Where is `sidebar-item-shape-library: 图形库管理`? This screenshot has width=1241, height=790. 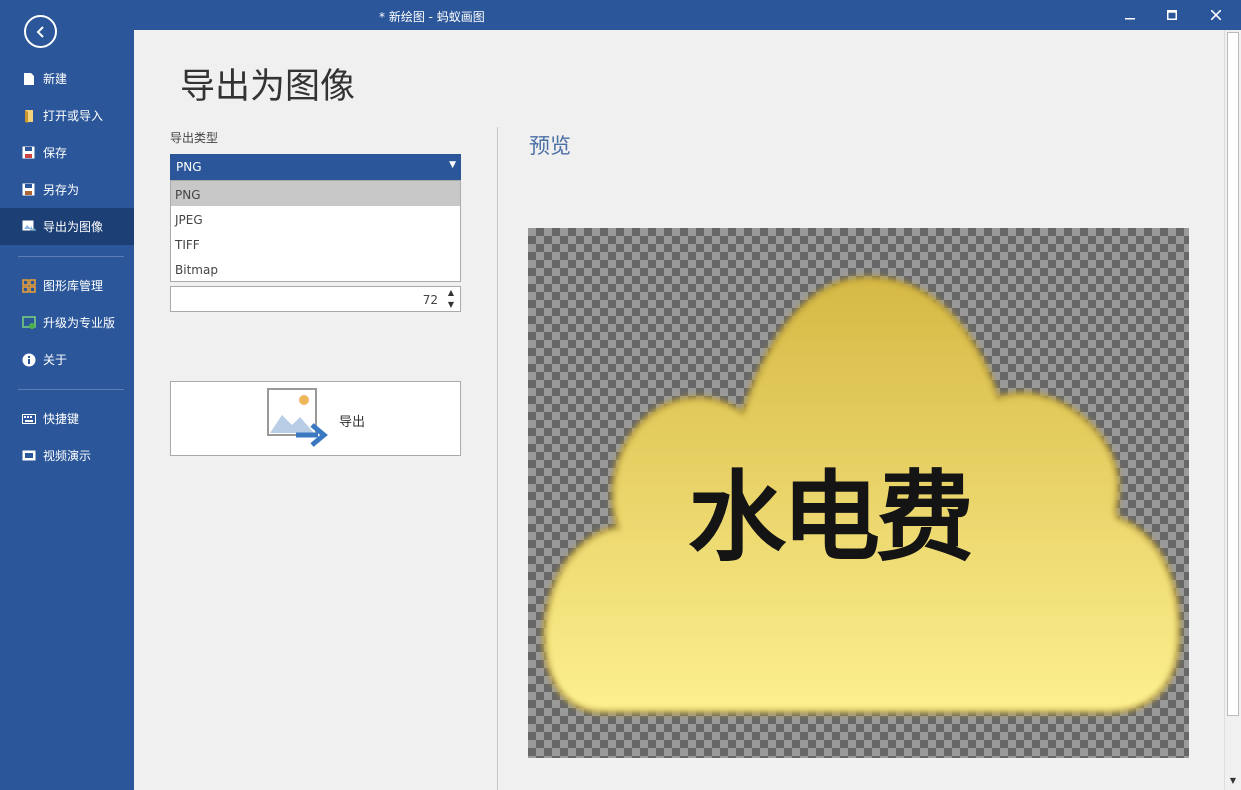 sidebar-item-shape-library: 图形库管理 is located at coordinates (67, 285).